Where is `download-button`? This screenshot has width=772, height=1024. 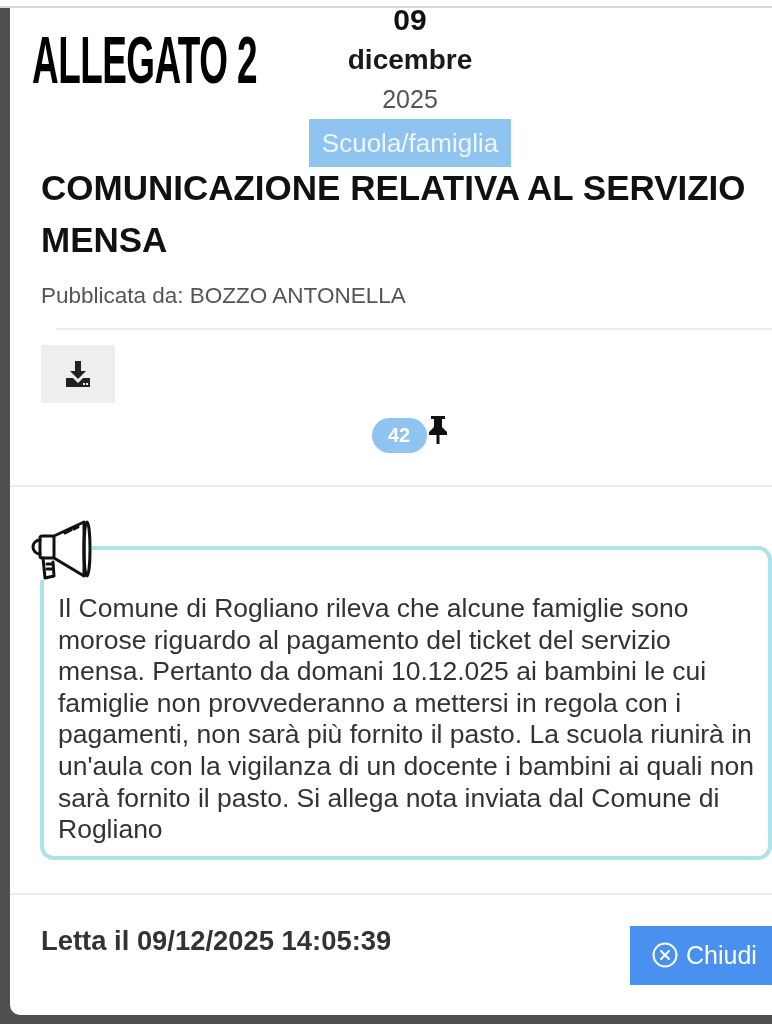 download-button is located at coordinates (78, 374).